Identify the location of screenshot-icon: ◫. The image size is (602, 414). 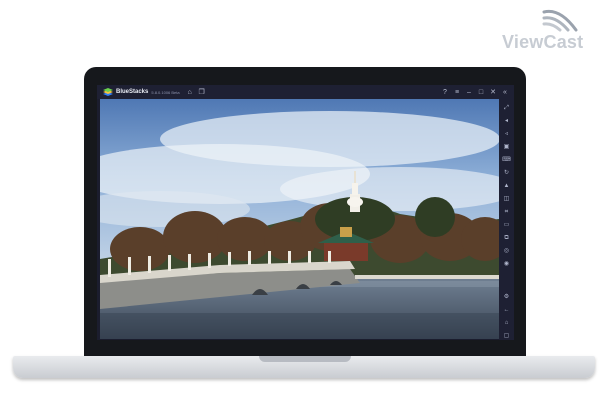
(506, 198).